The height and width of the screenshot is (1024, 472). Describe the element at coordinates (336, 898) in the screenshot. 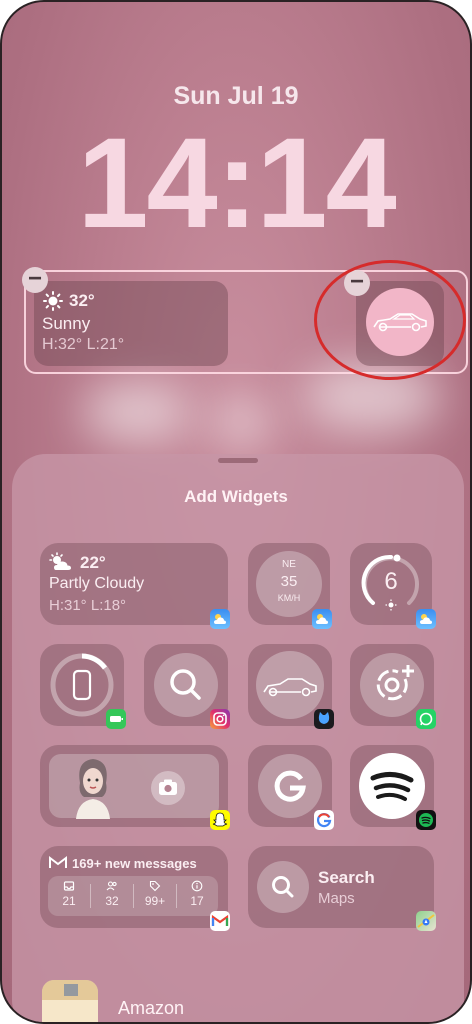

I see `maps-subtitle: Maps` at that location.